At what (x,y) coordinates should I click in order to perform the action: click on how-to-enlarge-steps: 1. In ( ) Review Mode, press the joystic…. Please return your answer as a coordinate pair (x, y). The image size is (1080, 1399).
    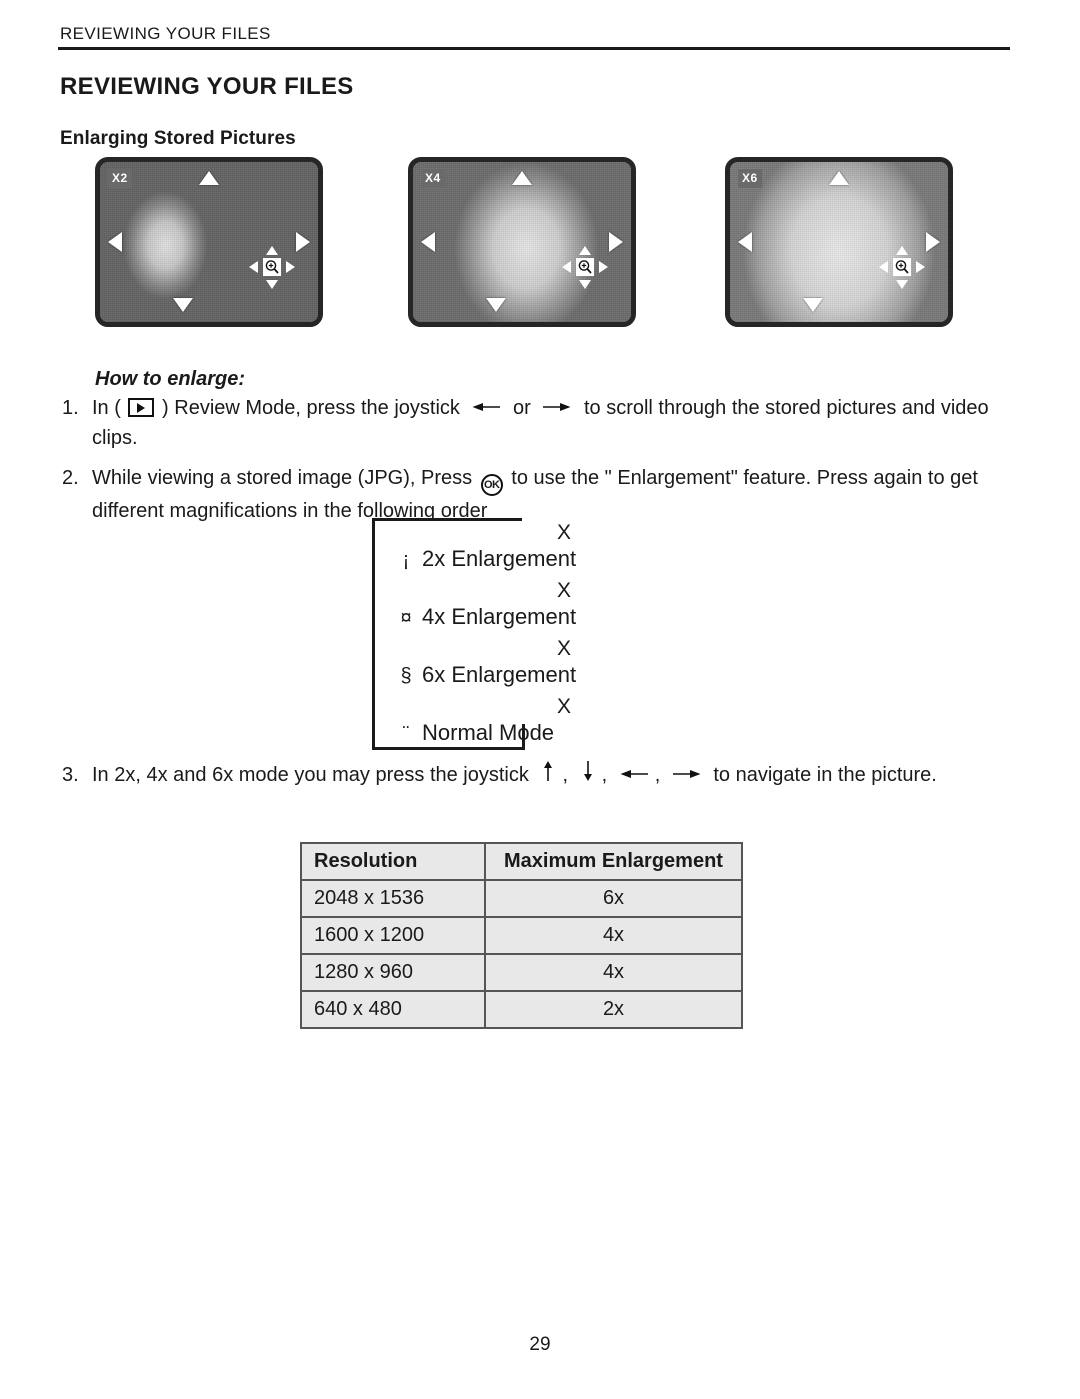
    Looking at the image, I should click on (537, 464).